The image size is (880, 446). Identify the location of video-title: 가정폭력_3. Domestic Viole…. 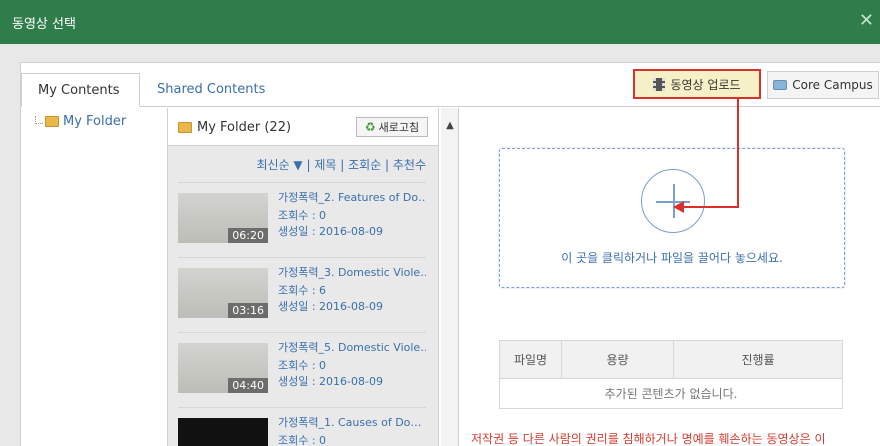
(352, 272).